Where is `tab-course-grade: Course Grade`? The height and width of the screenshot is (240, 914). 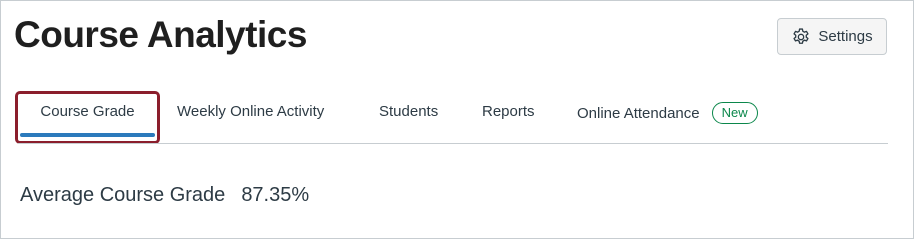
tab-course-grade: Course Grade is located at coordinates (87, 117).